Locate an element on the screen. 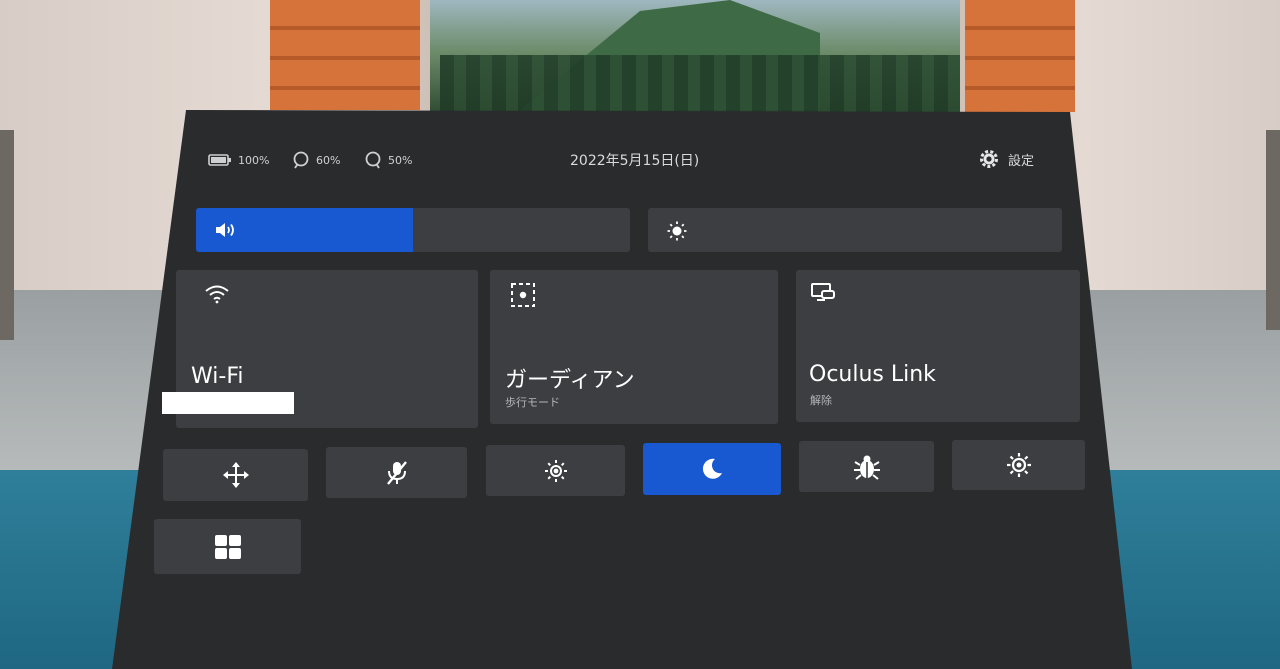 Image resolution: width=1280 pixels, height=669 pixels. volume-slider is located at coordinates (413, 230).